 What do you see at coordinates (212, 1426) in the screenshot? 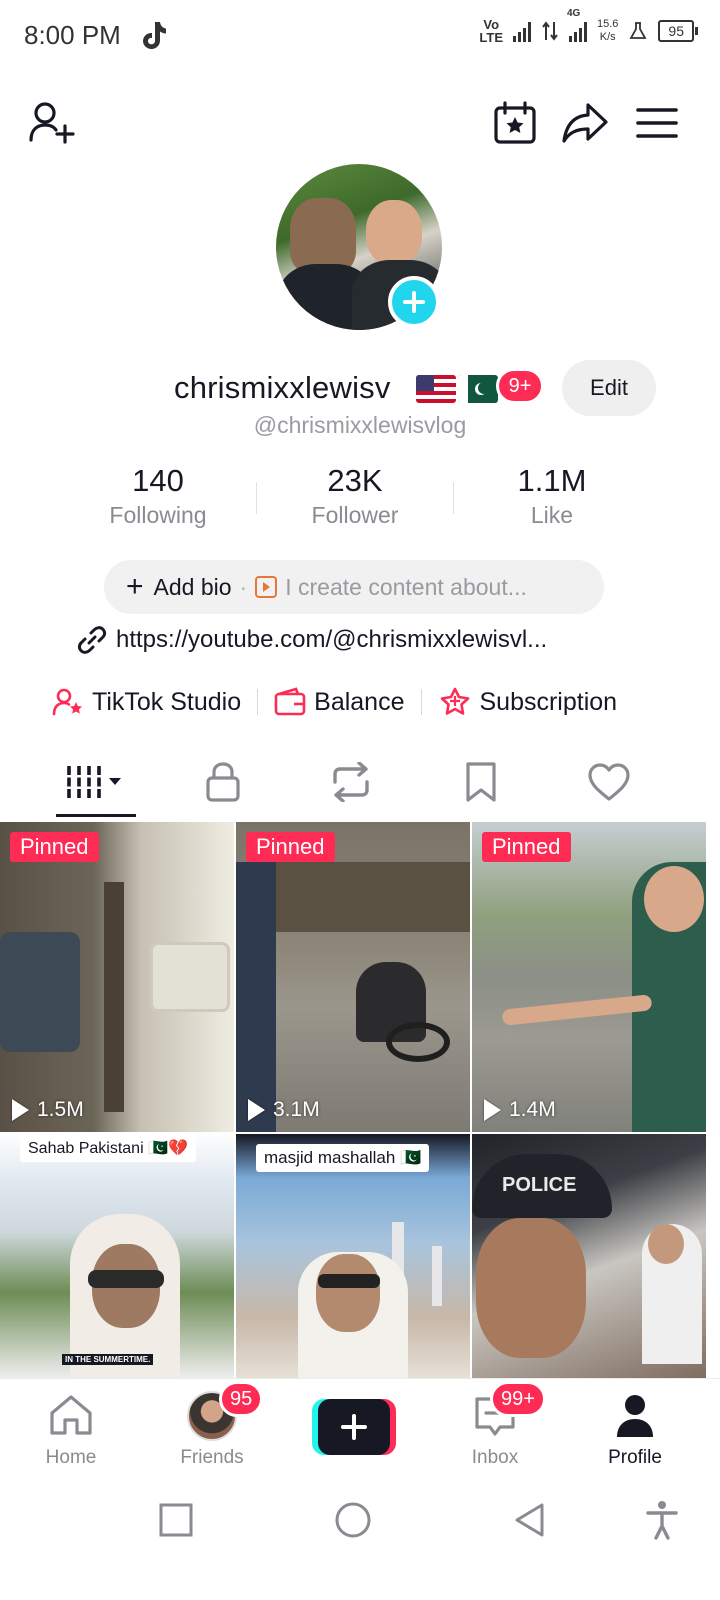
I see `nav-friends: 95 Friends` at bounding box center [212, 1426].